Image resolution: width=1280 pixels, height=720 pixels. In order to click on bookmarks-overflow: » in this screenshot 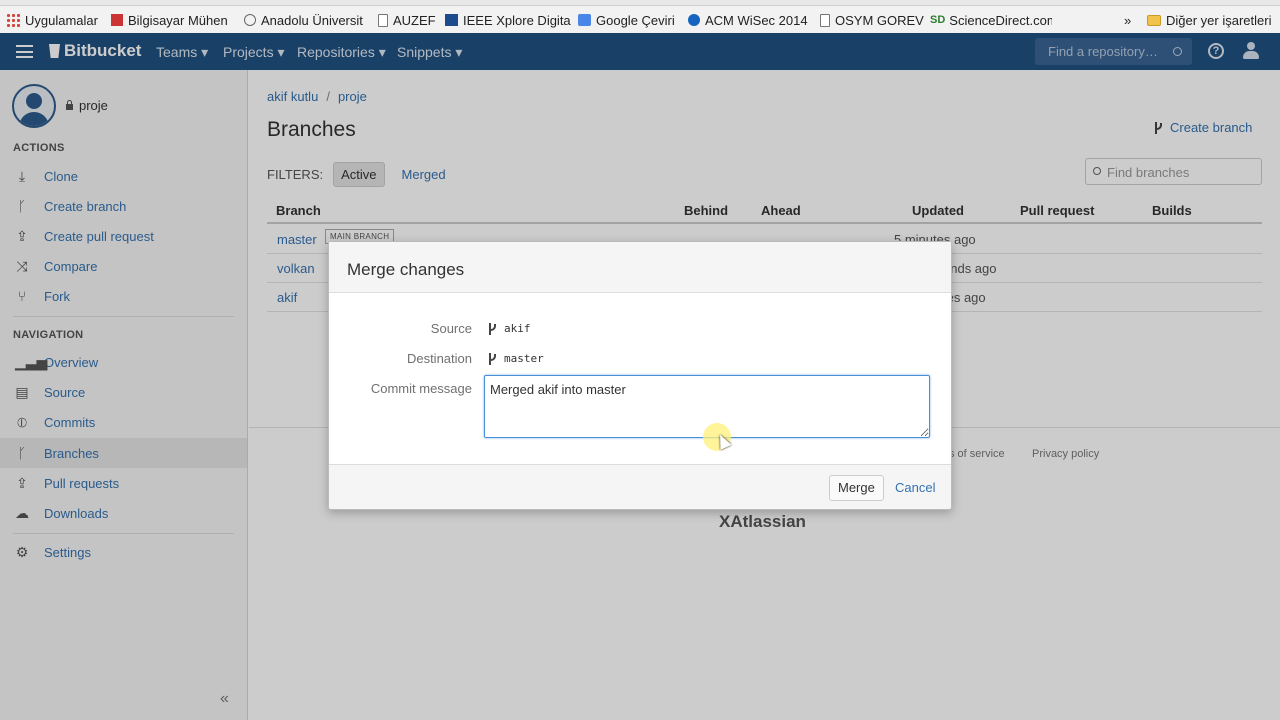, I will do `click(1127, 20)`.